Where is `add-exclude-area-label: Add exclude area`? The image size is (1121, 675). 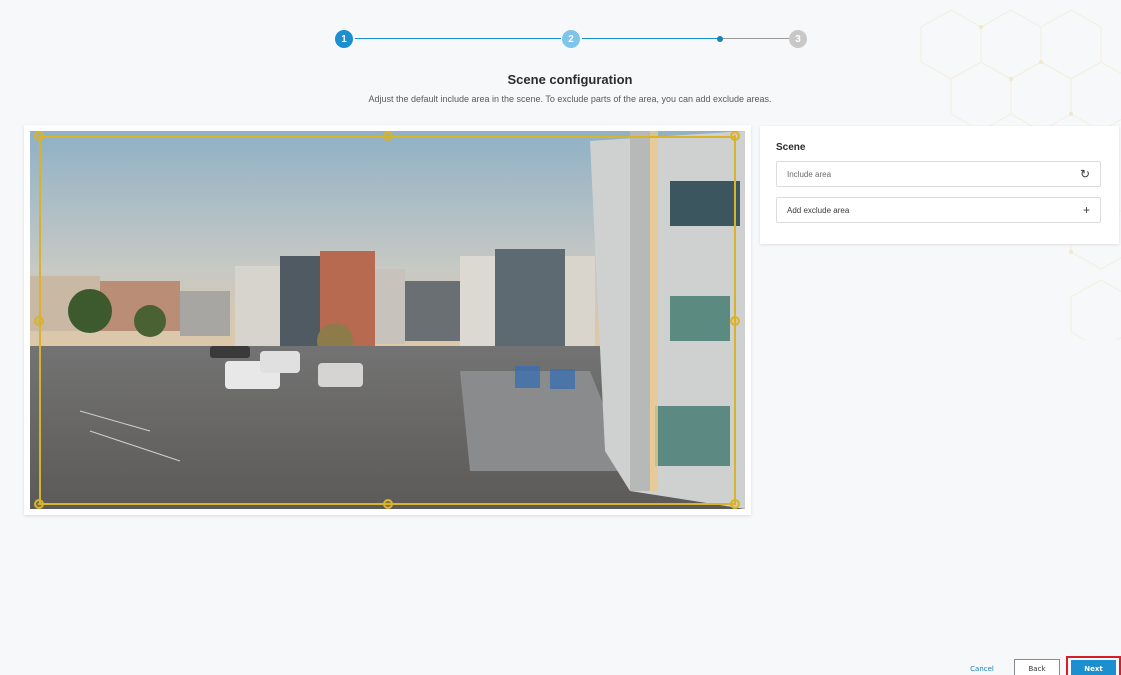
add-exclude-area-label: Add exclude area is located at coordinates (818, 210).